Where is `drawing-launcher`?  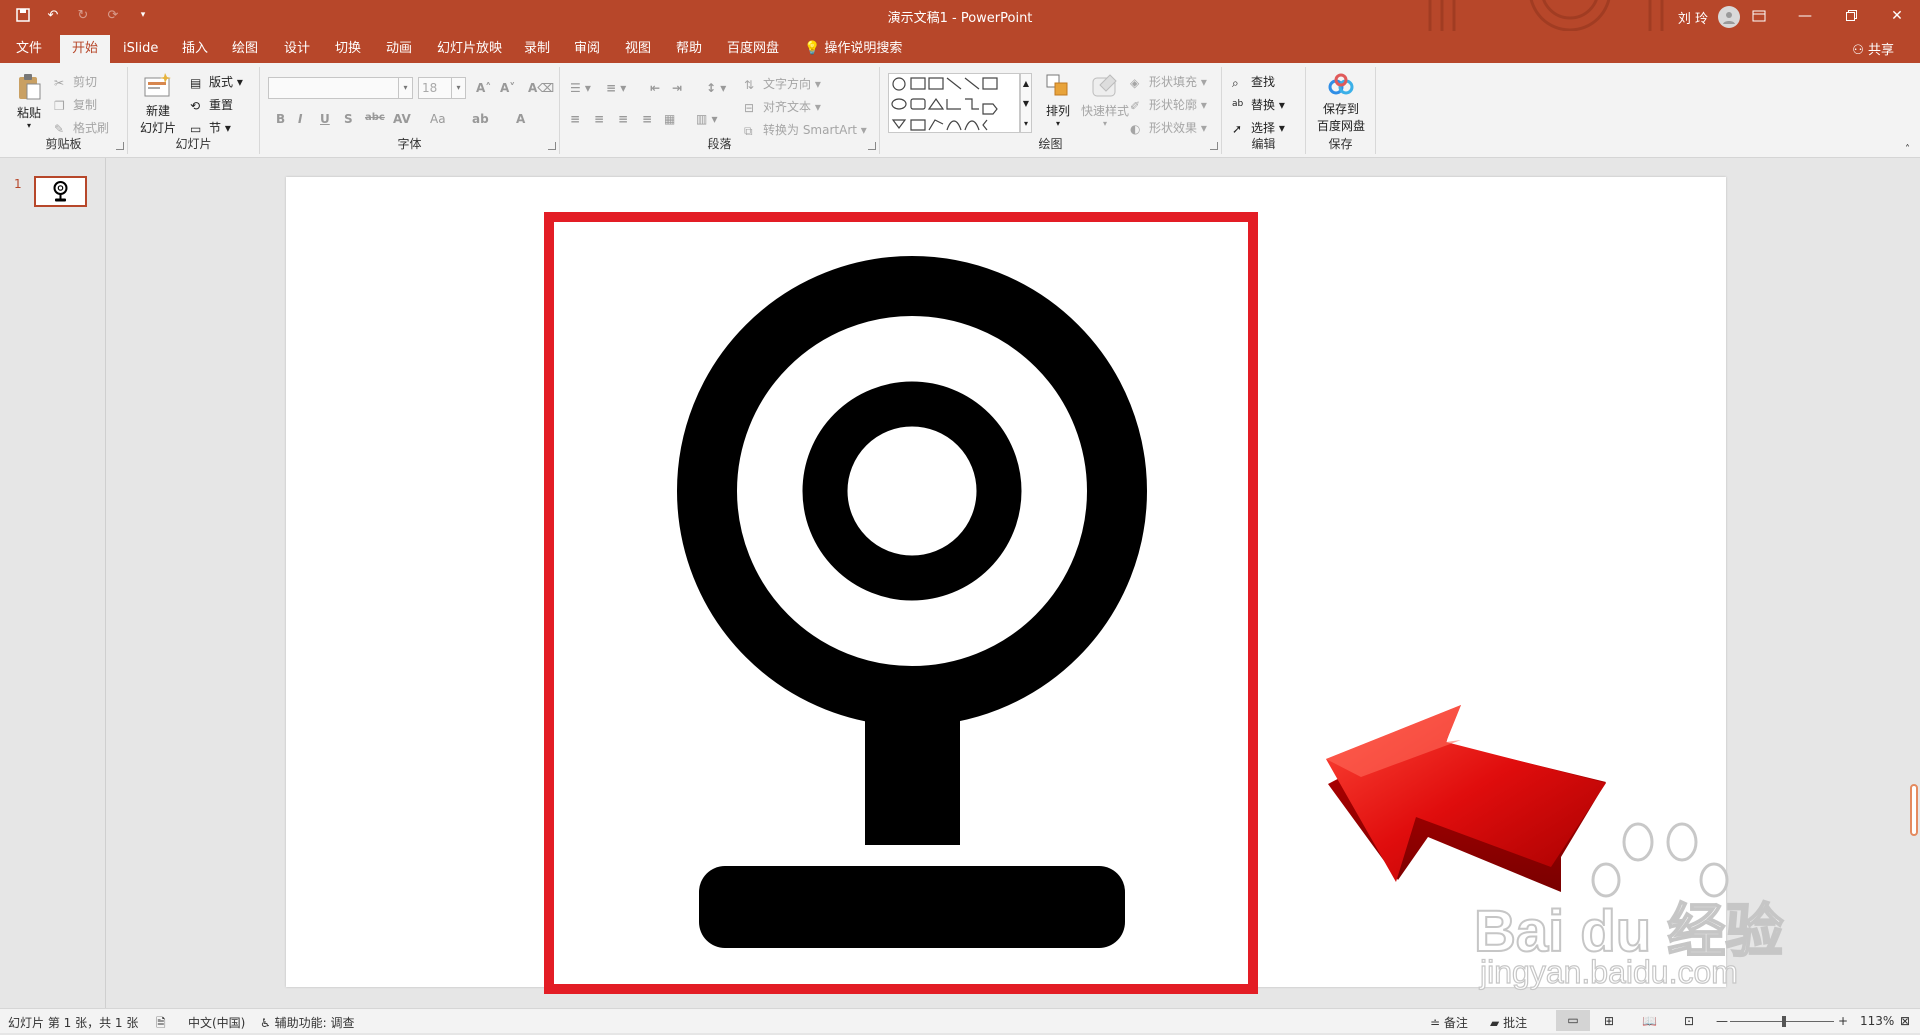 drawing-launcher is located at coordinates (1214, 146).